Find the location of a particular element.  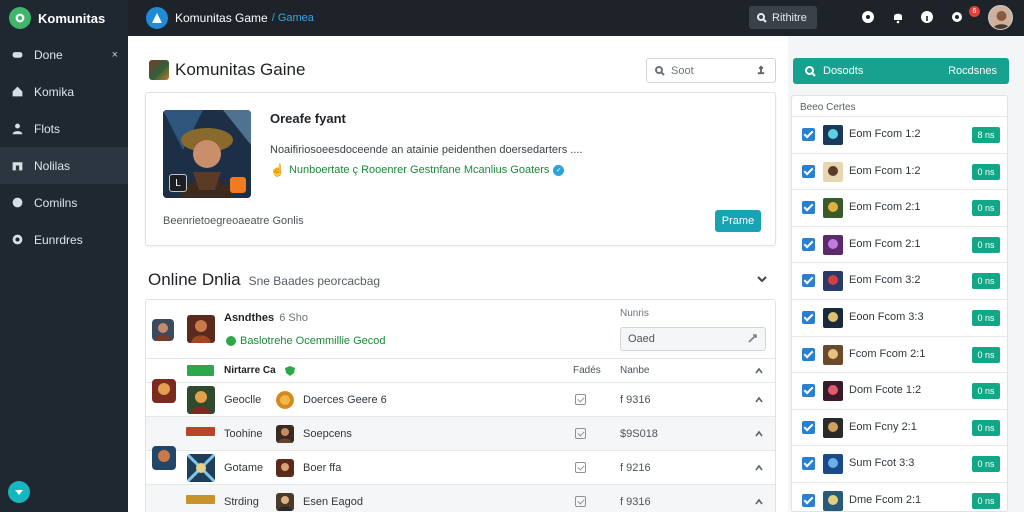

search-placeholder: Soot is located at coordinates (682, 70).